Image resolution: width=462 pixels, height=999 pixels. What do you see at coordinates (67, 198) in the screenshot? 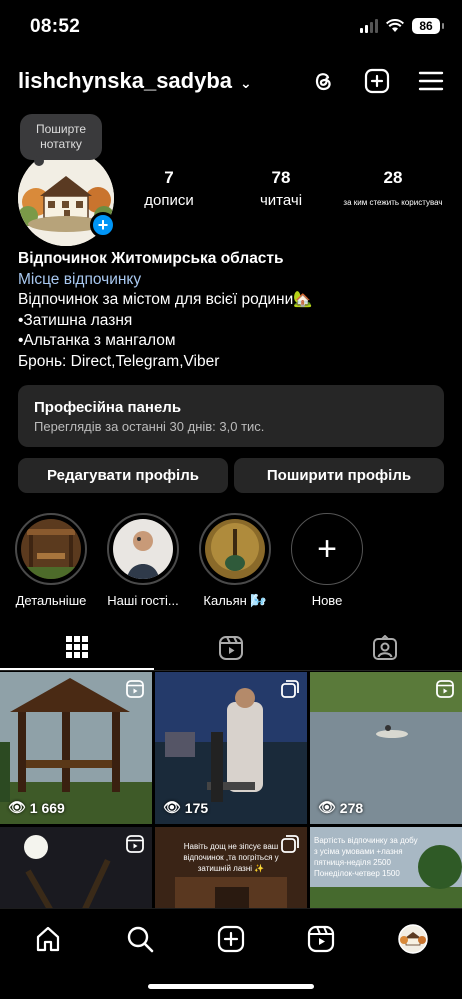
I see `profile-avatar: +` at bounding box center [67, 198].